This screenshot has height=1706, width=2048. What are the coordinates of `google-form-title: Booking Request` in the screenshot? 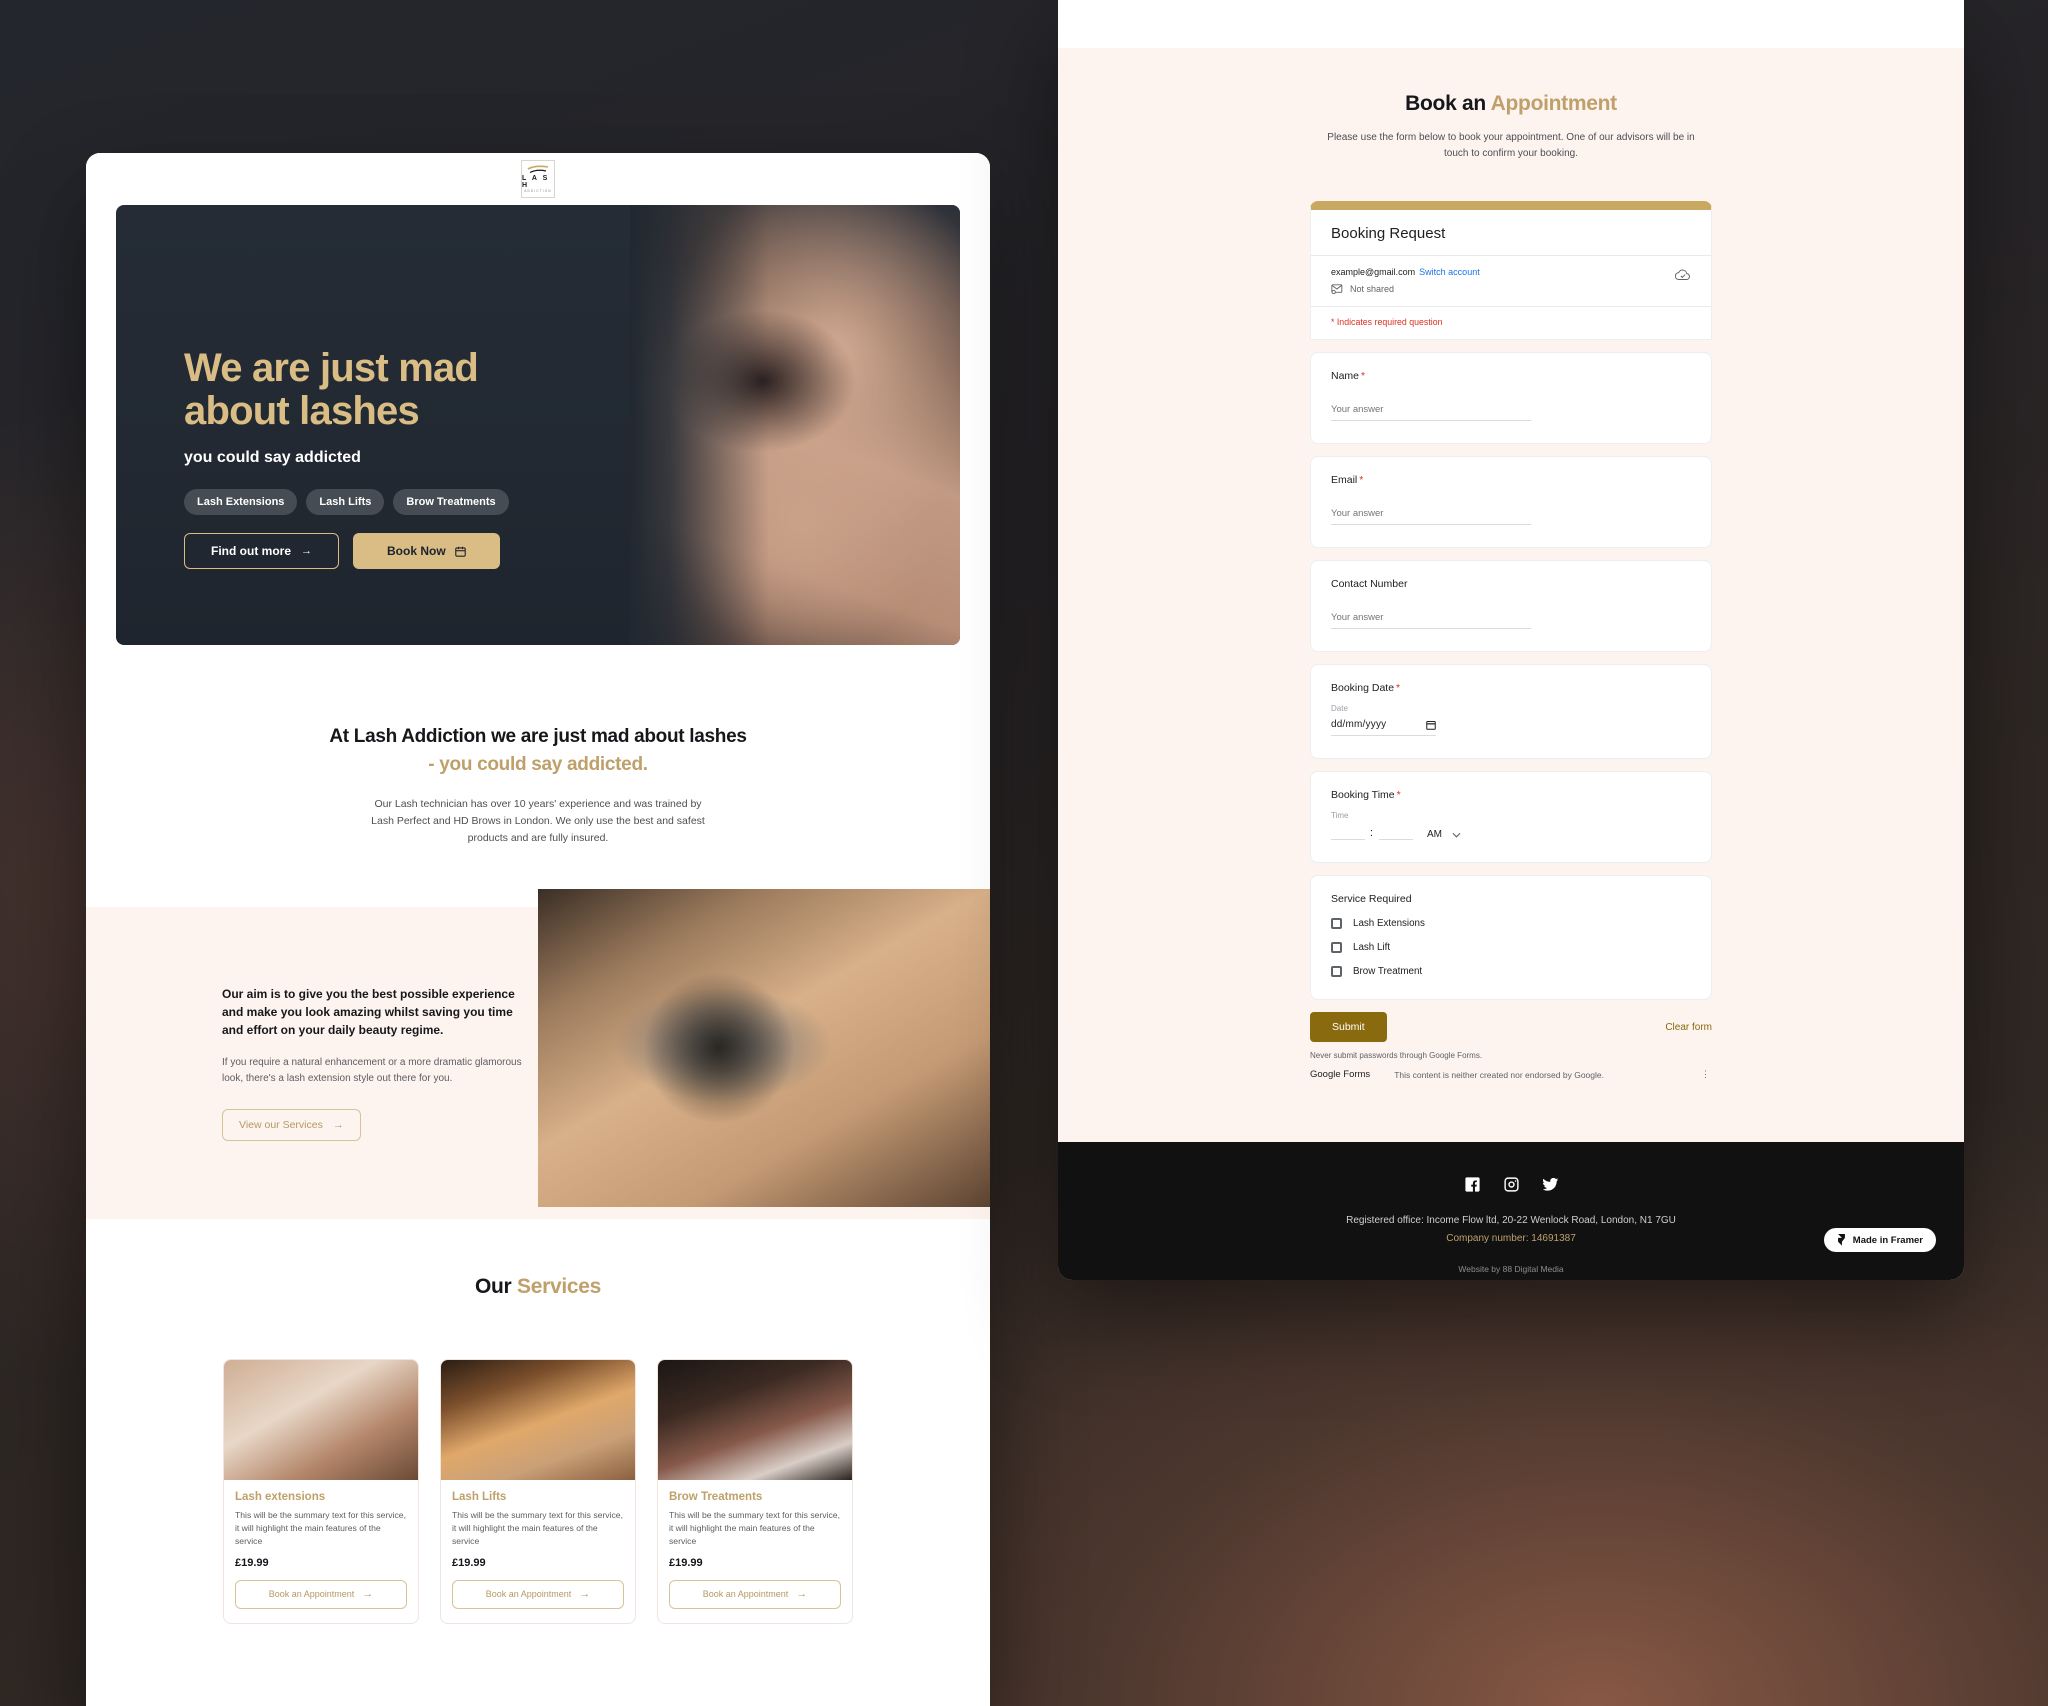 It's located at (1511, 233).